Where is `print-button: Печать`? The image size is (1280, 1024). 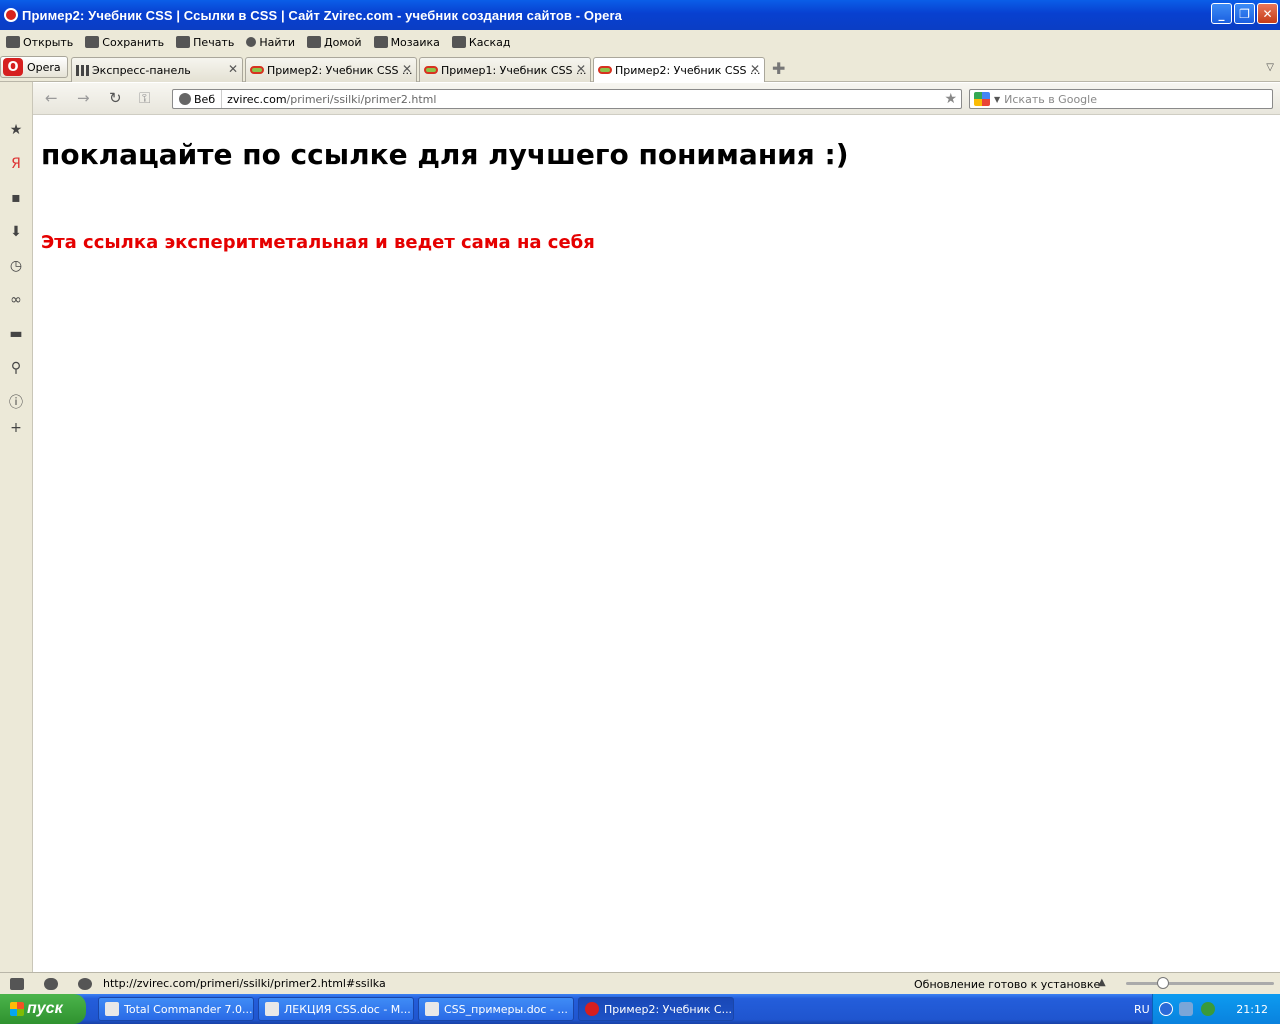 print-button: Печать is located at coordinates (205, 42).